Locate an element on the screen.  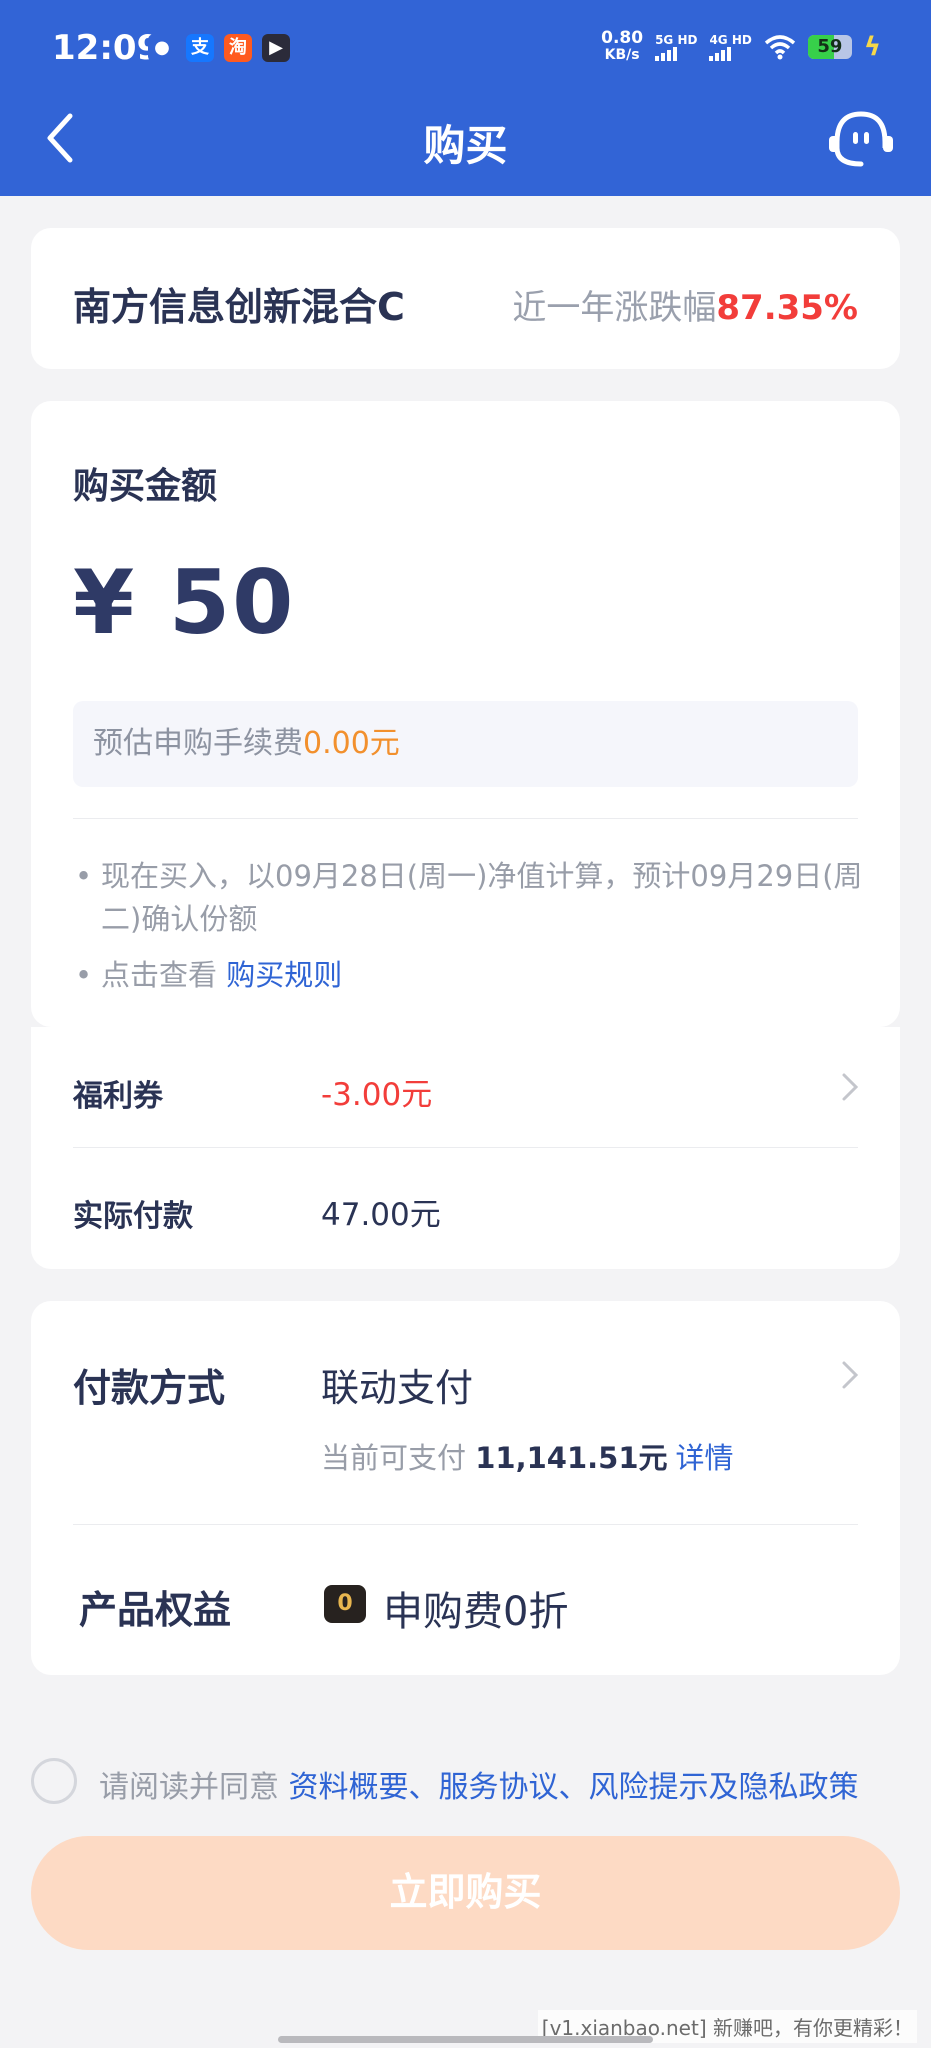
status-time: 12:09 is located at coordinates (106, 48).